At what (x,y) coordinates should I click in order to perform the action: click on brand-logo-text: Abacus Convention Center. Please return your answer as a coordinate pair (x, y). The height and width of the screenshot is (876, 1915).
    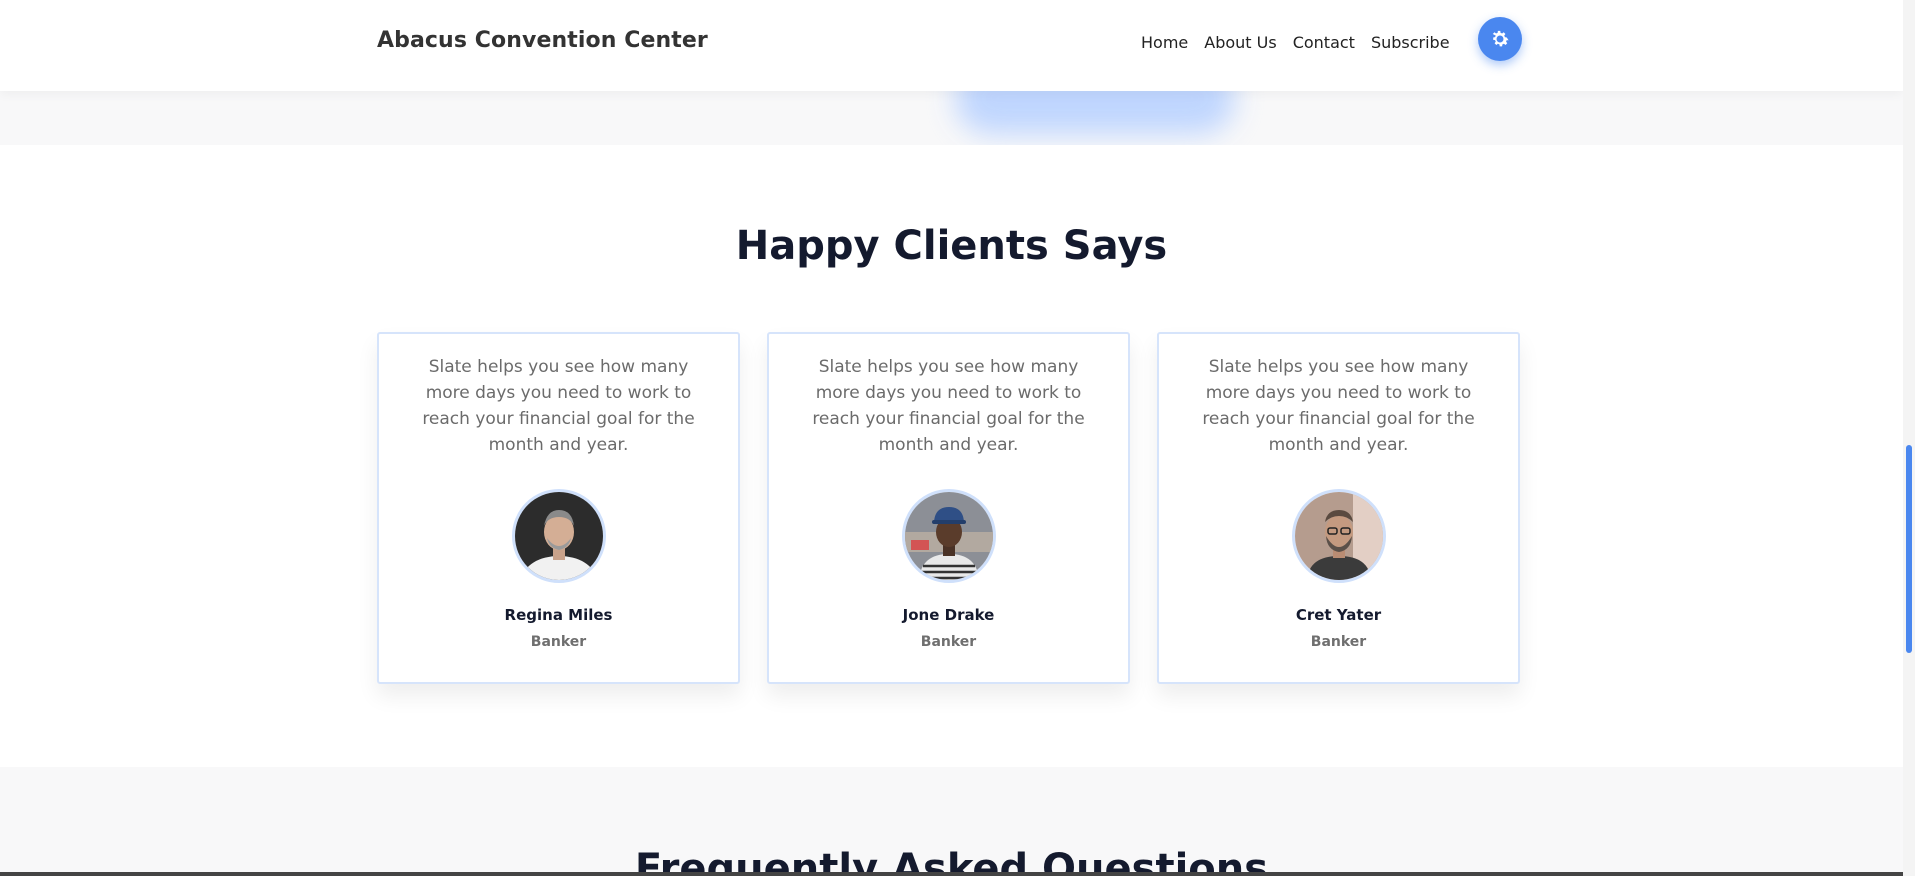
    Looking at the image, I should click on (542, 40).